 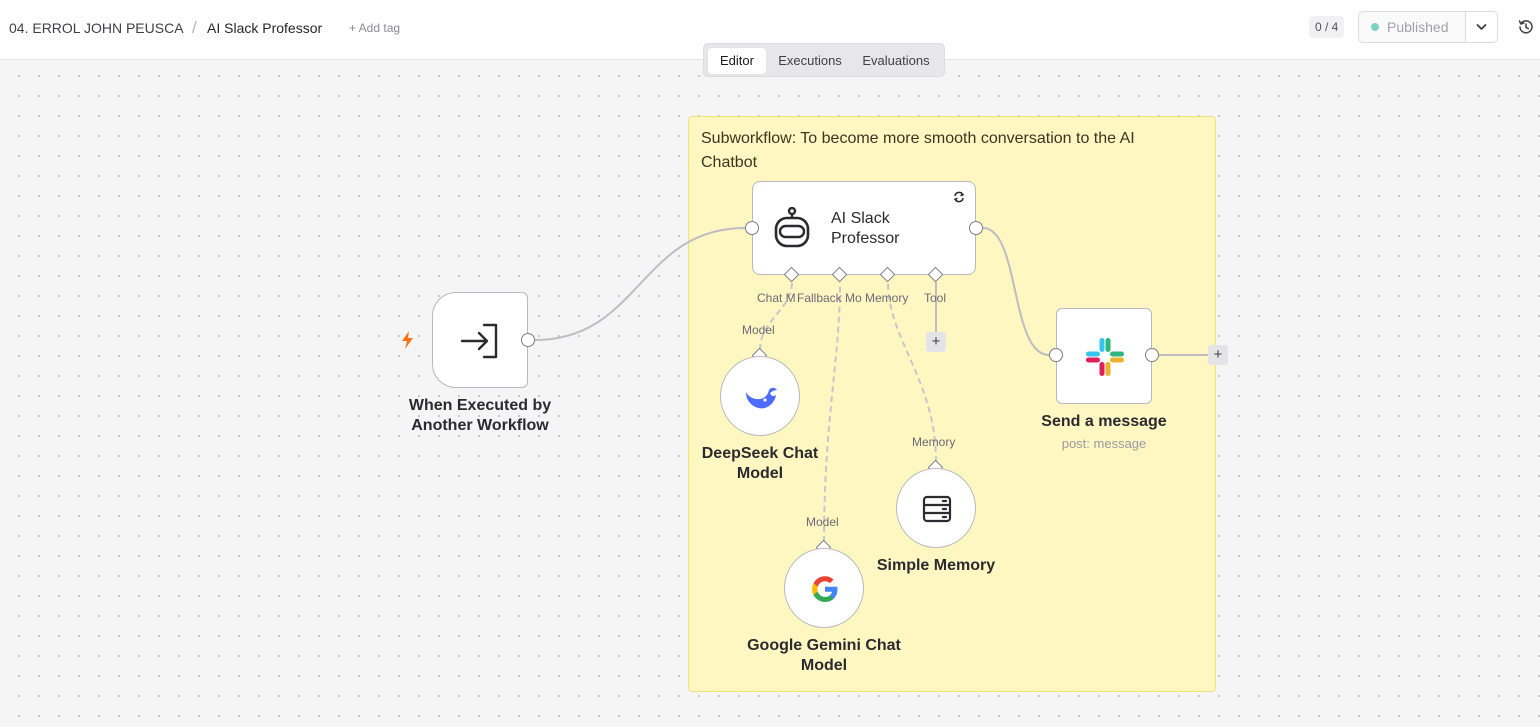 What do you see at coordinates (407, 340) in the screenshot?
I see `lightning-icon` at bounding box center [407, 340].